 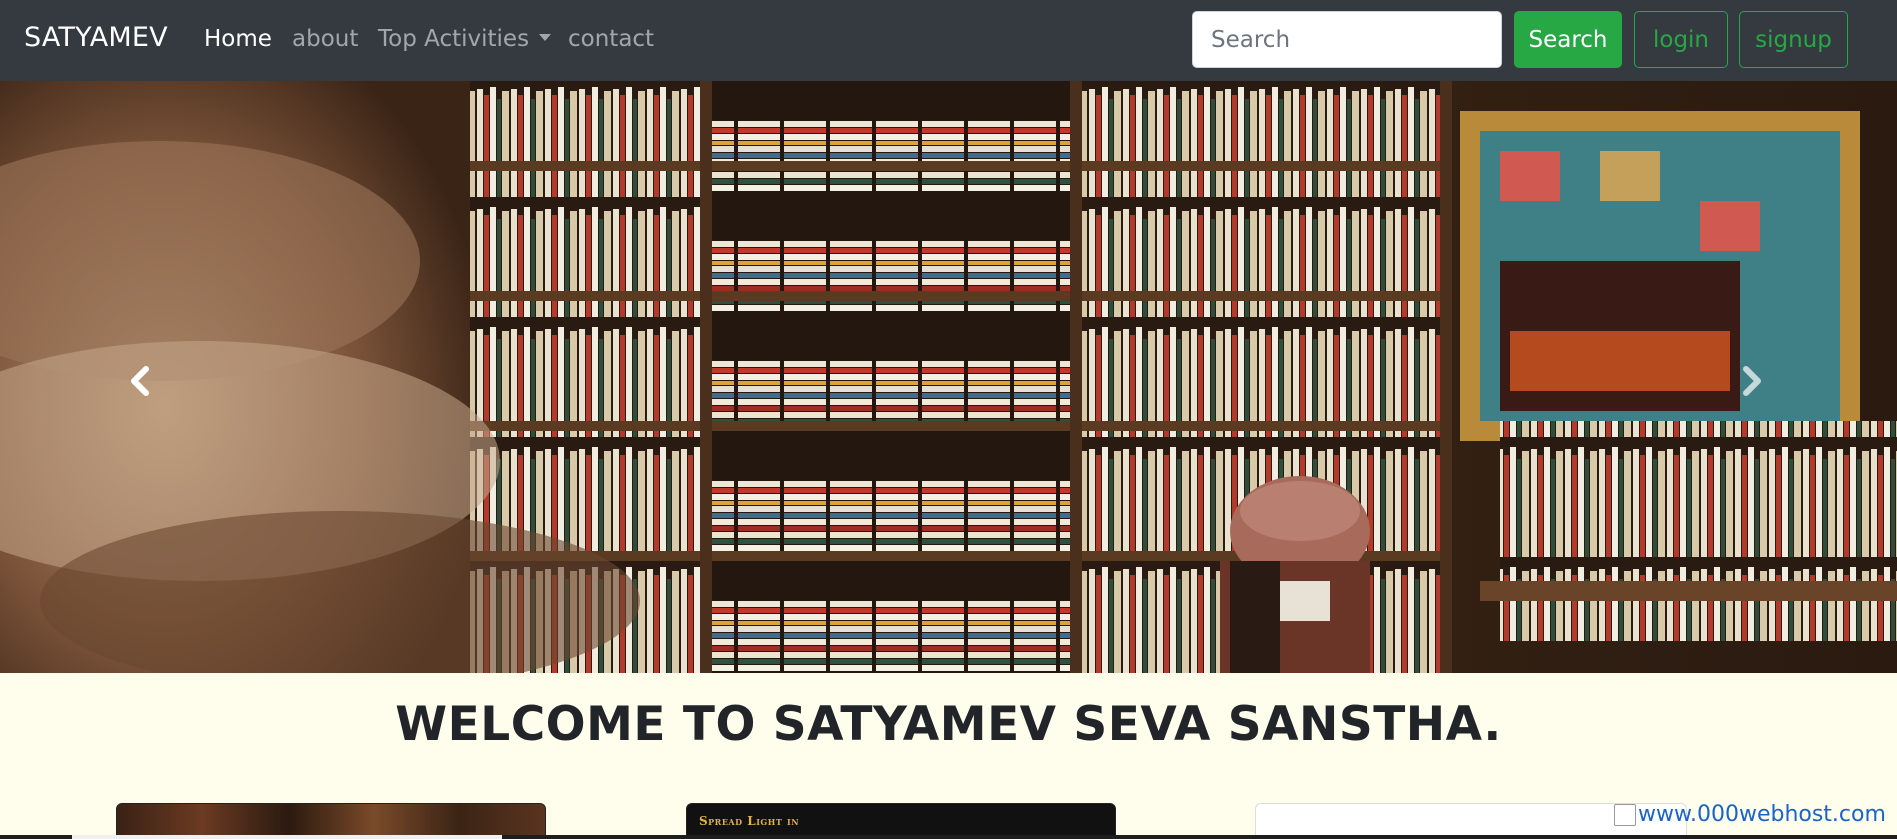 I want to click on search-button: Search, so click(x=1568, y=39).